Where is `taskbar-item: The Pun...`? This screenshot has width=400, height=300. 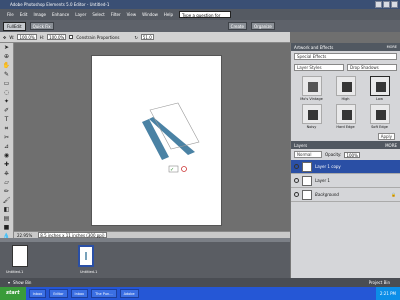 taskbar-item: The Pun... is located at coordinates (104, 293).